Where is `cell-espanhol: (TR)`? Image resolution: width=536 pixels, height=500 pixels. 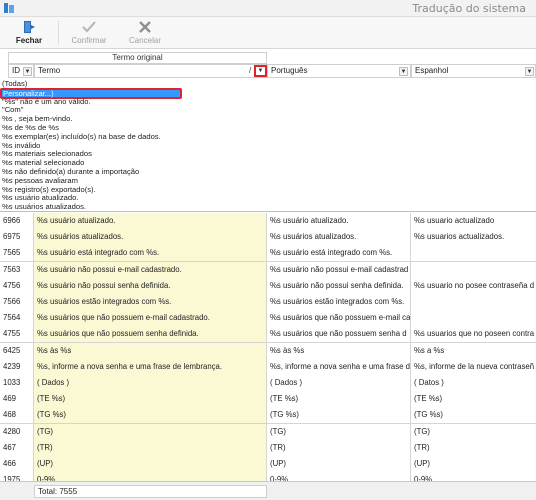
cell-espanhol: (TR) is located at coordinates (473, 447).